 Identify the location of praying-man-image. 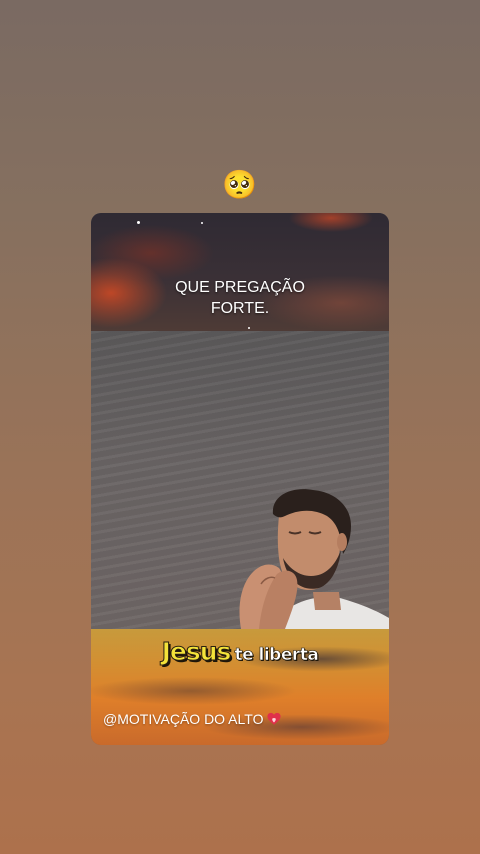
(314, 559).